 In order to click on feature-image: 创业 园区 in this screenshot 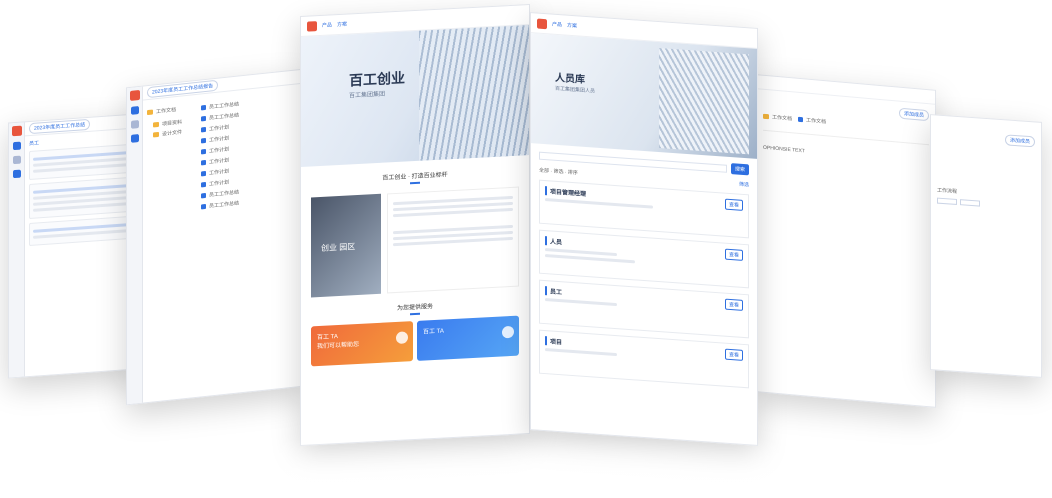, I will do `click(346, 245)`.